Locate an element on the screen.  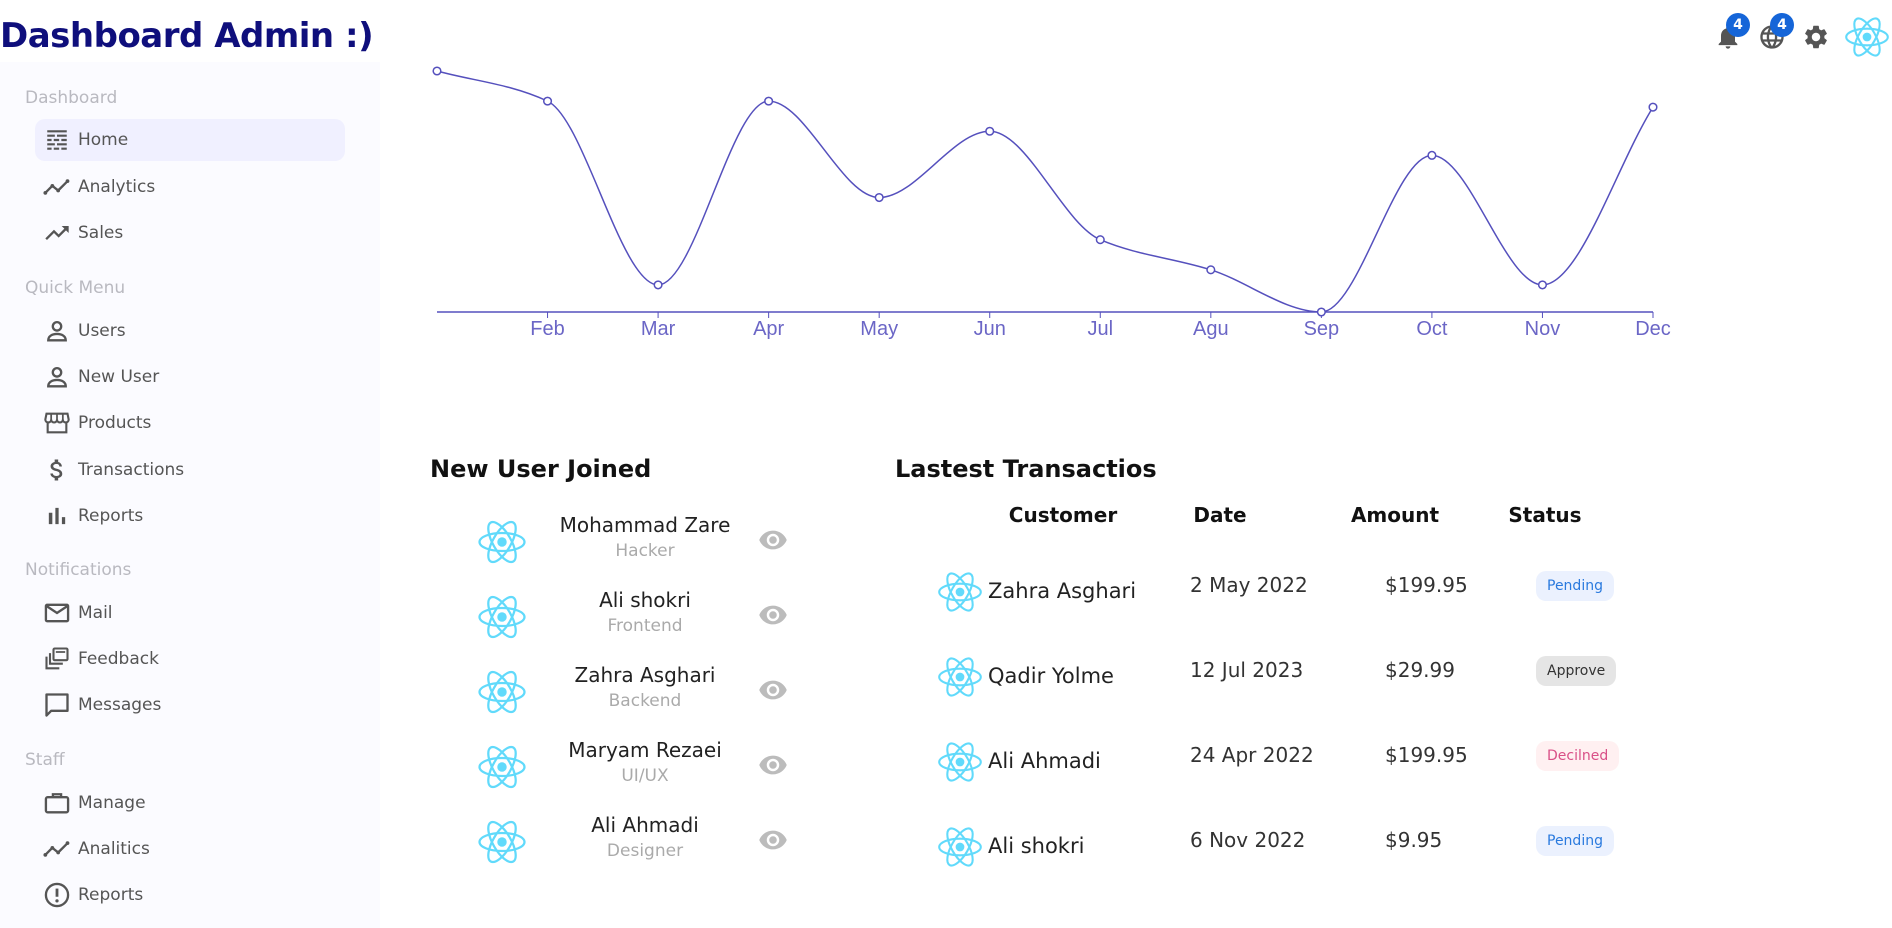
gear-icon is located at coordinates (1816, 37).